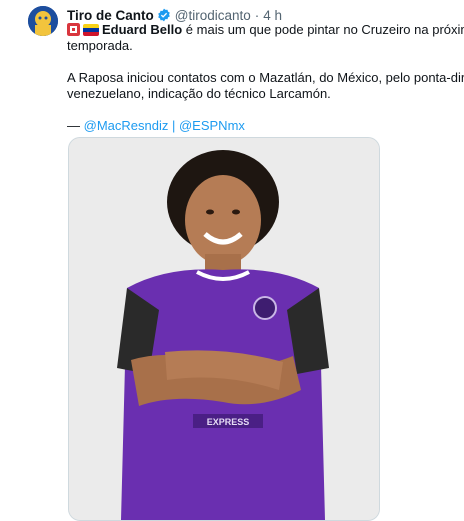 The height and width of the screenshot is (521, 464). Describe the element at coordinates (75, 125) in the screenshot. I see `credit-prefix: —` at that location.